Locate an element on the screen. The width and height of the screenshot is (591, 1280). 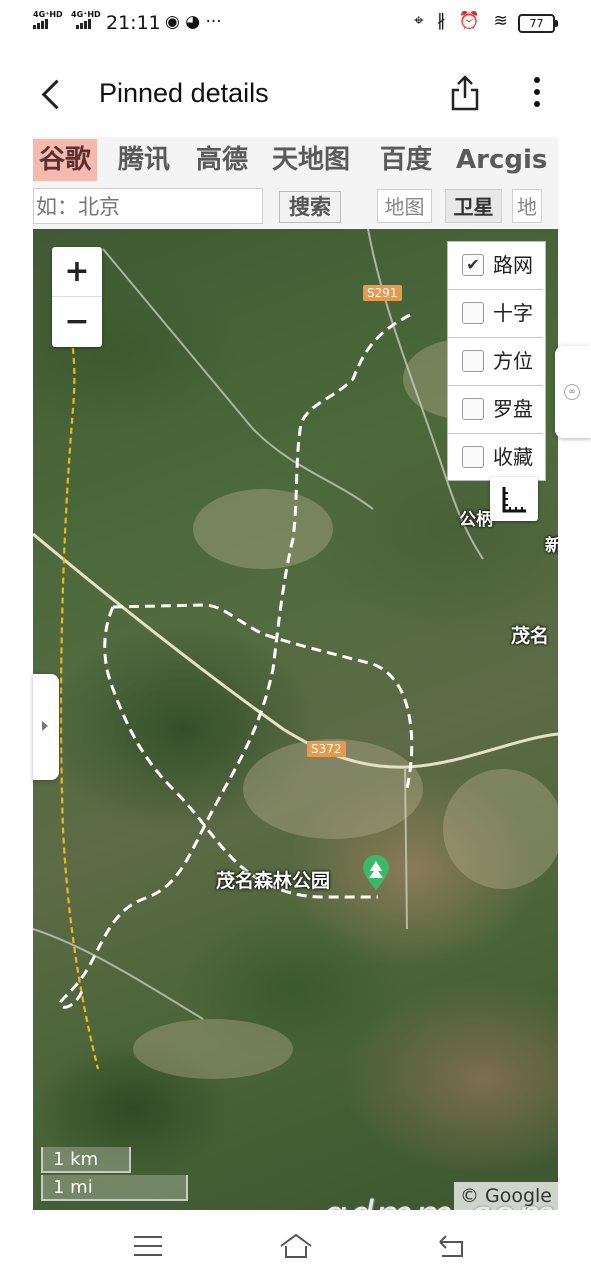
menu-button is located at coordinates (148, 1249).